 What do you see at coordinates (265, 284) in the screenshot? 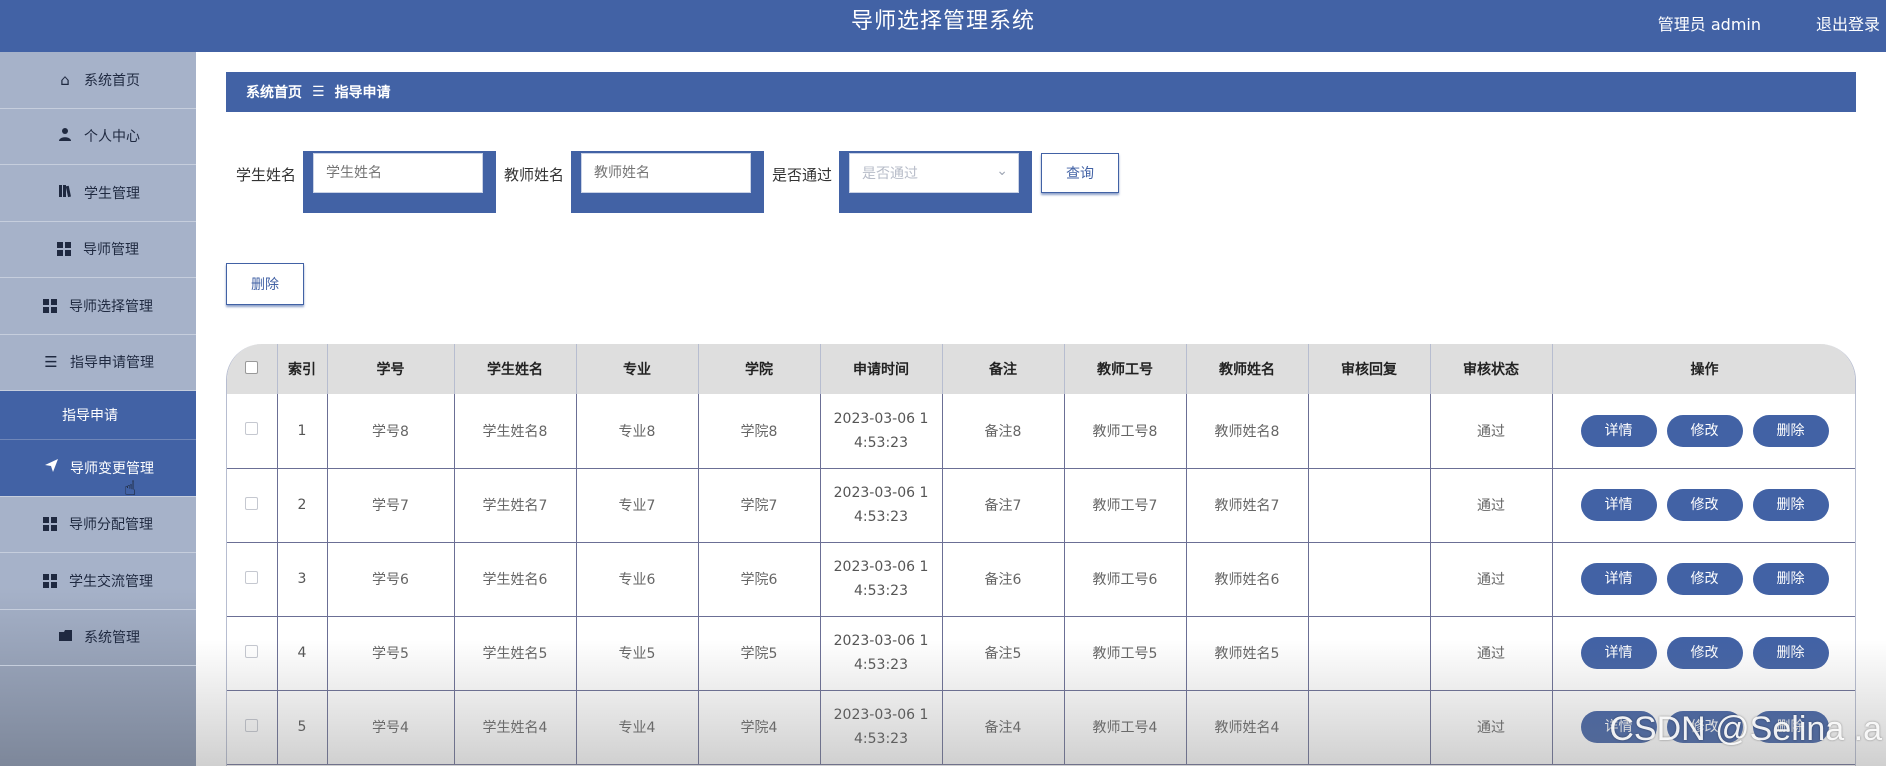
I see `batch-delete-button: 删除` at bounding box center [265, 284].